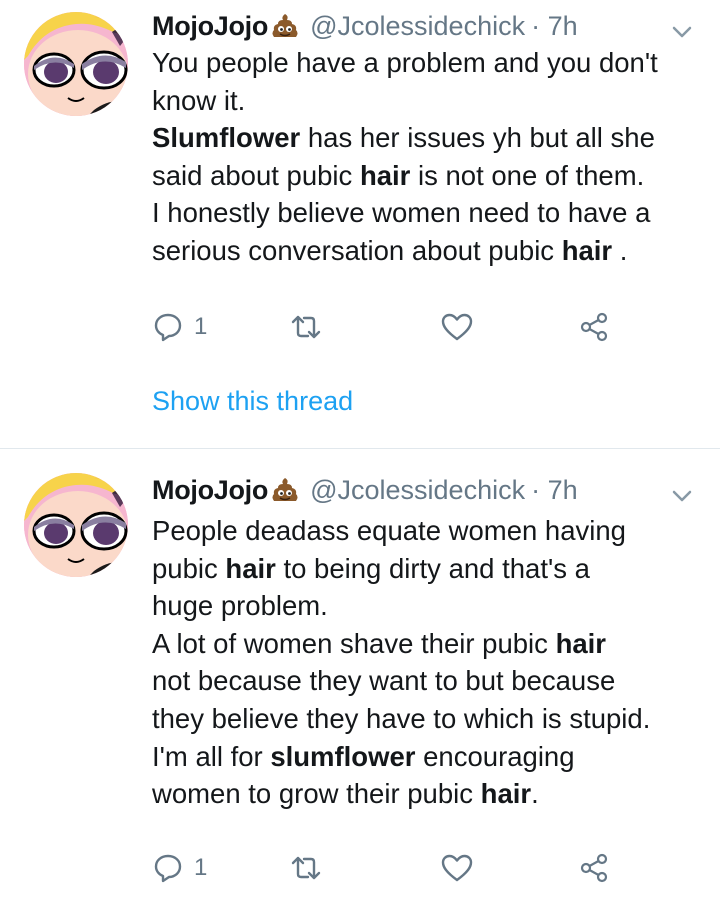 This screenshot has width=720, height=912. Describe the element at coordinates (354, 643) in the screenshot. I see `text-run: A lot of women shave their pubic` at that location.